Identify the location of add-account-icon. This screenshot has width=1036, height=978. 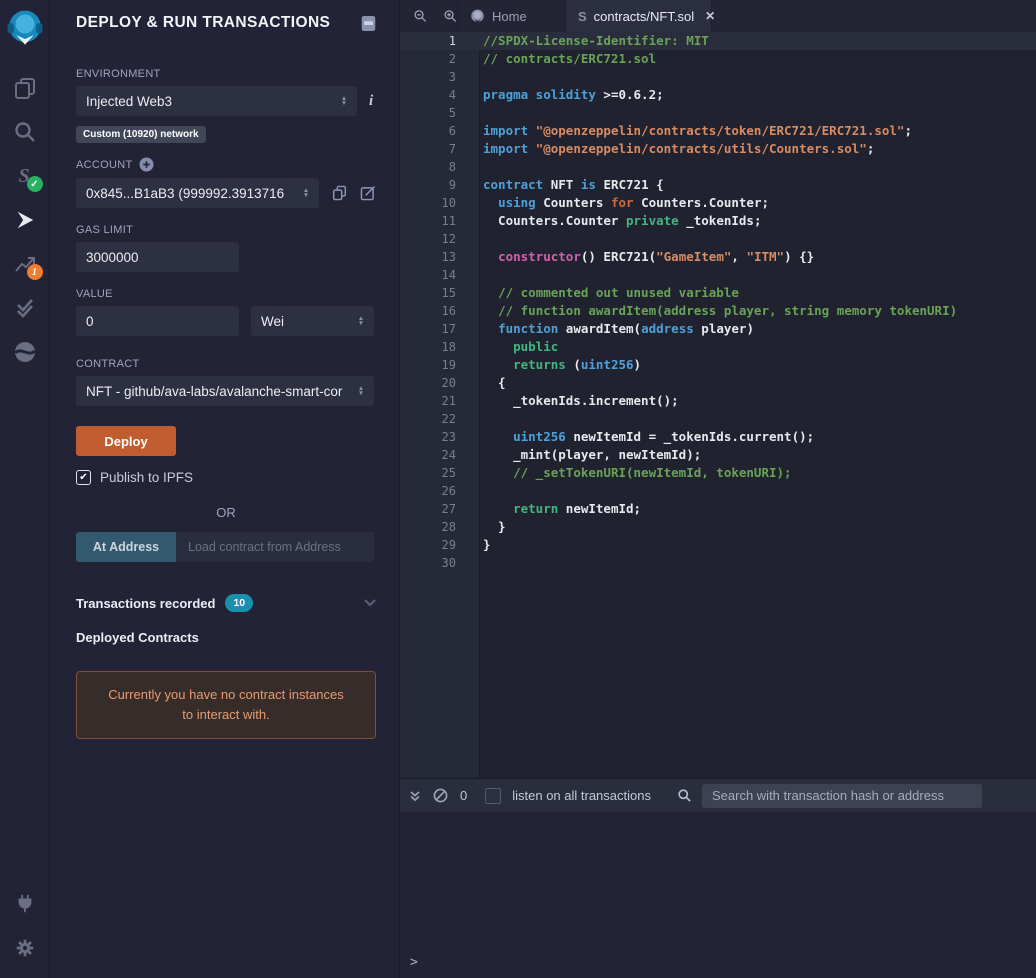
(146, 164).